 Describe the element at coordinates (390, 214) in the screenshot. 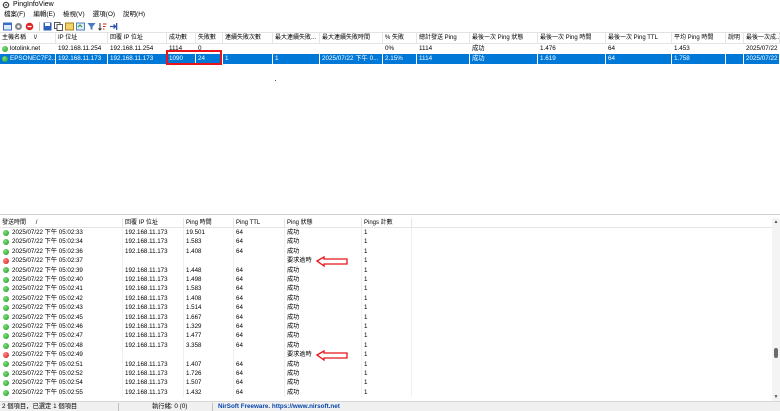

I see `pane-splitter` at that location.